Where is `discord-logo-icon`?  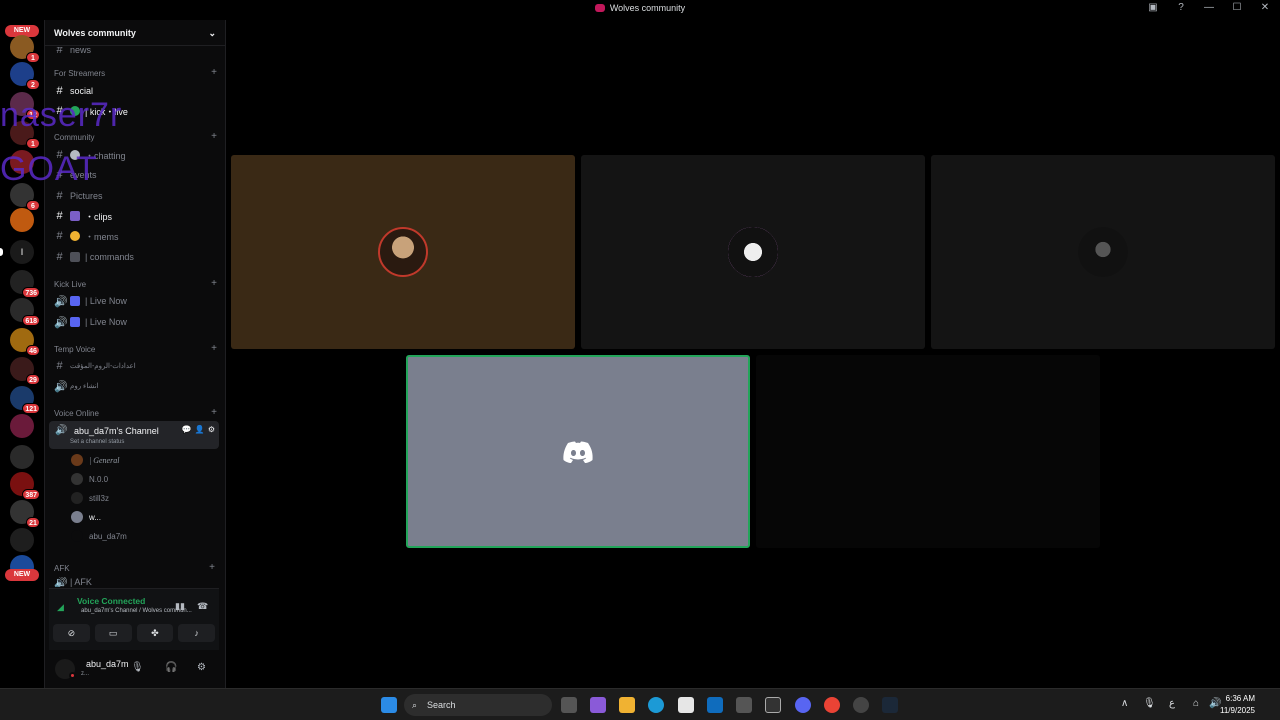
discord-logo-icon is located at coordinates (578, 452).